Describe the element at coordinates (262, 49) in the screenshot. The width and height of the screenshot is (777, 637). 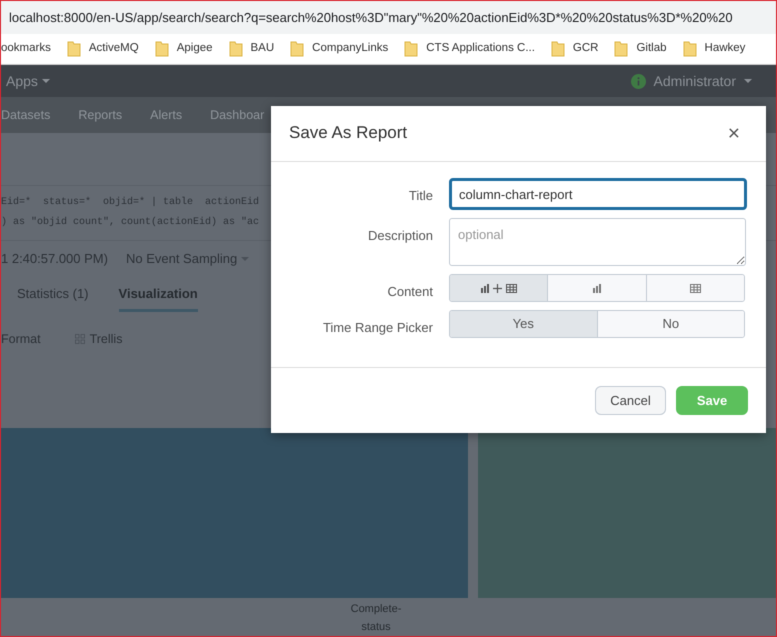
I see `bookmark-link: BAU` at that location.